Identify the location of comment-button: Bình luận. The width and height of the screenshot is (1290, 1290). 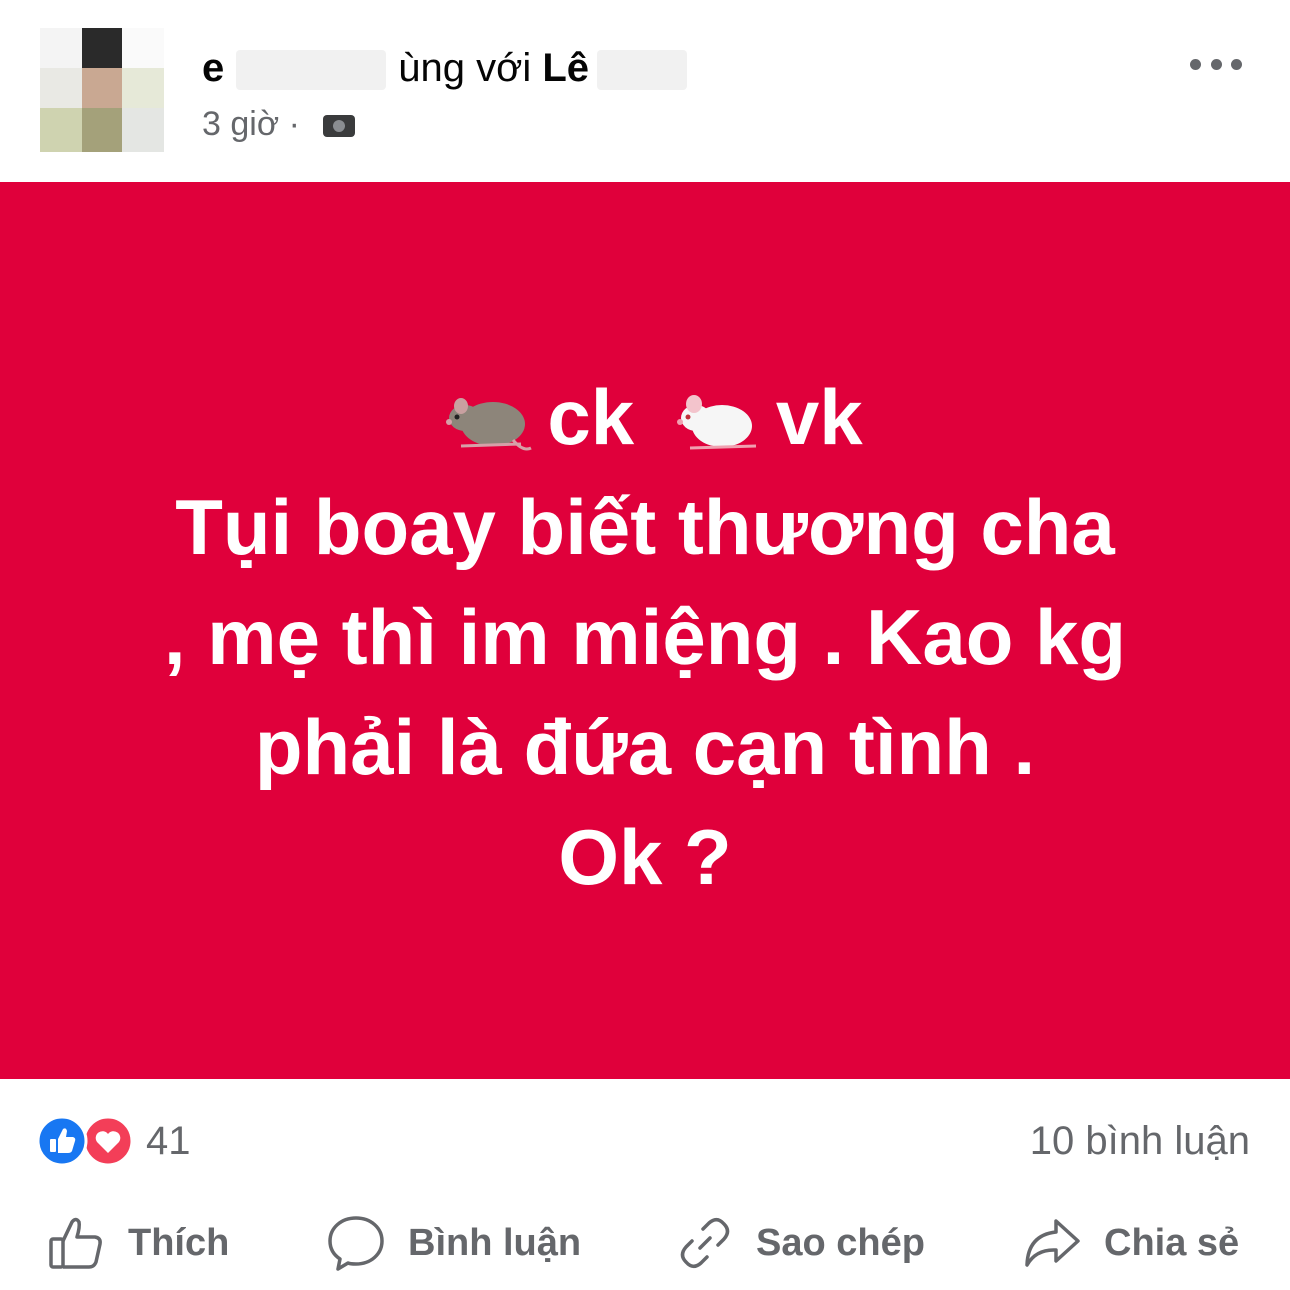
(453, 1243).